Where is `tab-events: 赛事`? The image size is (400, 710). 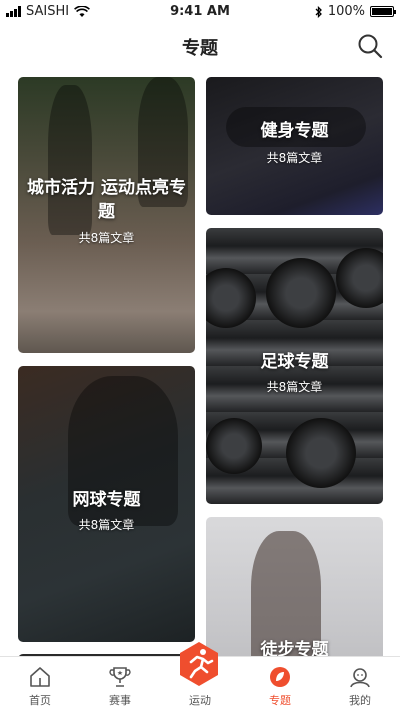 tab-events: 赛事 is located at coordinates (120, 683).